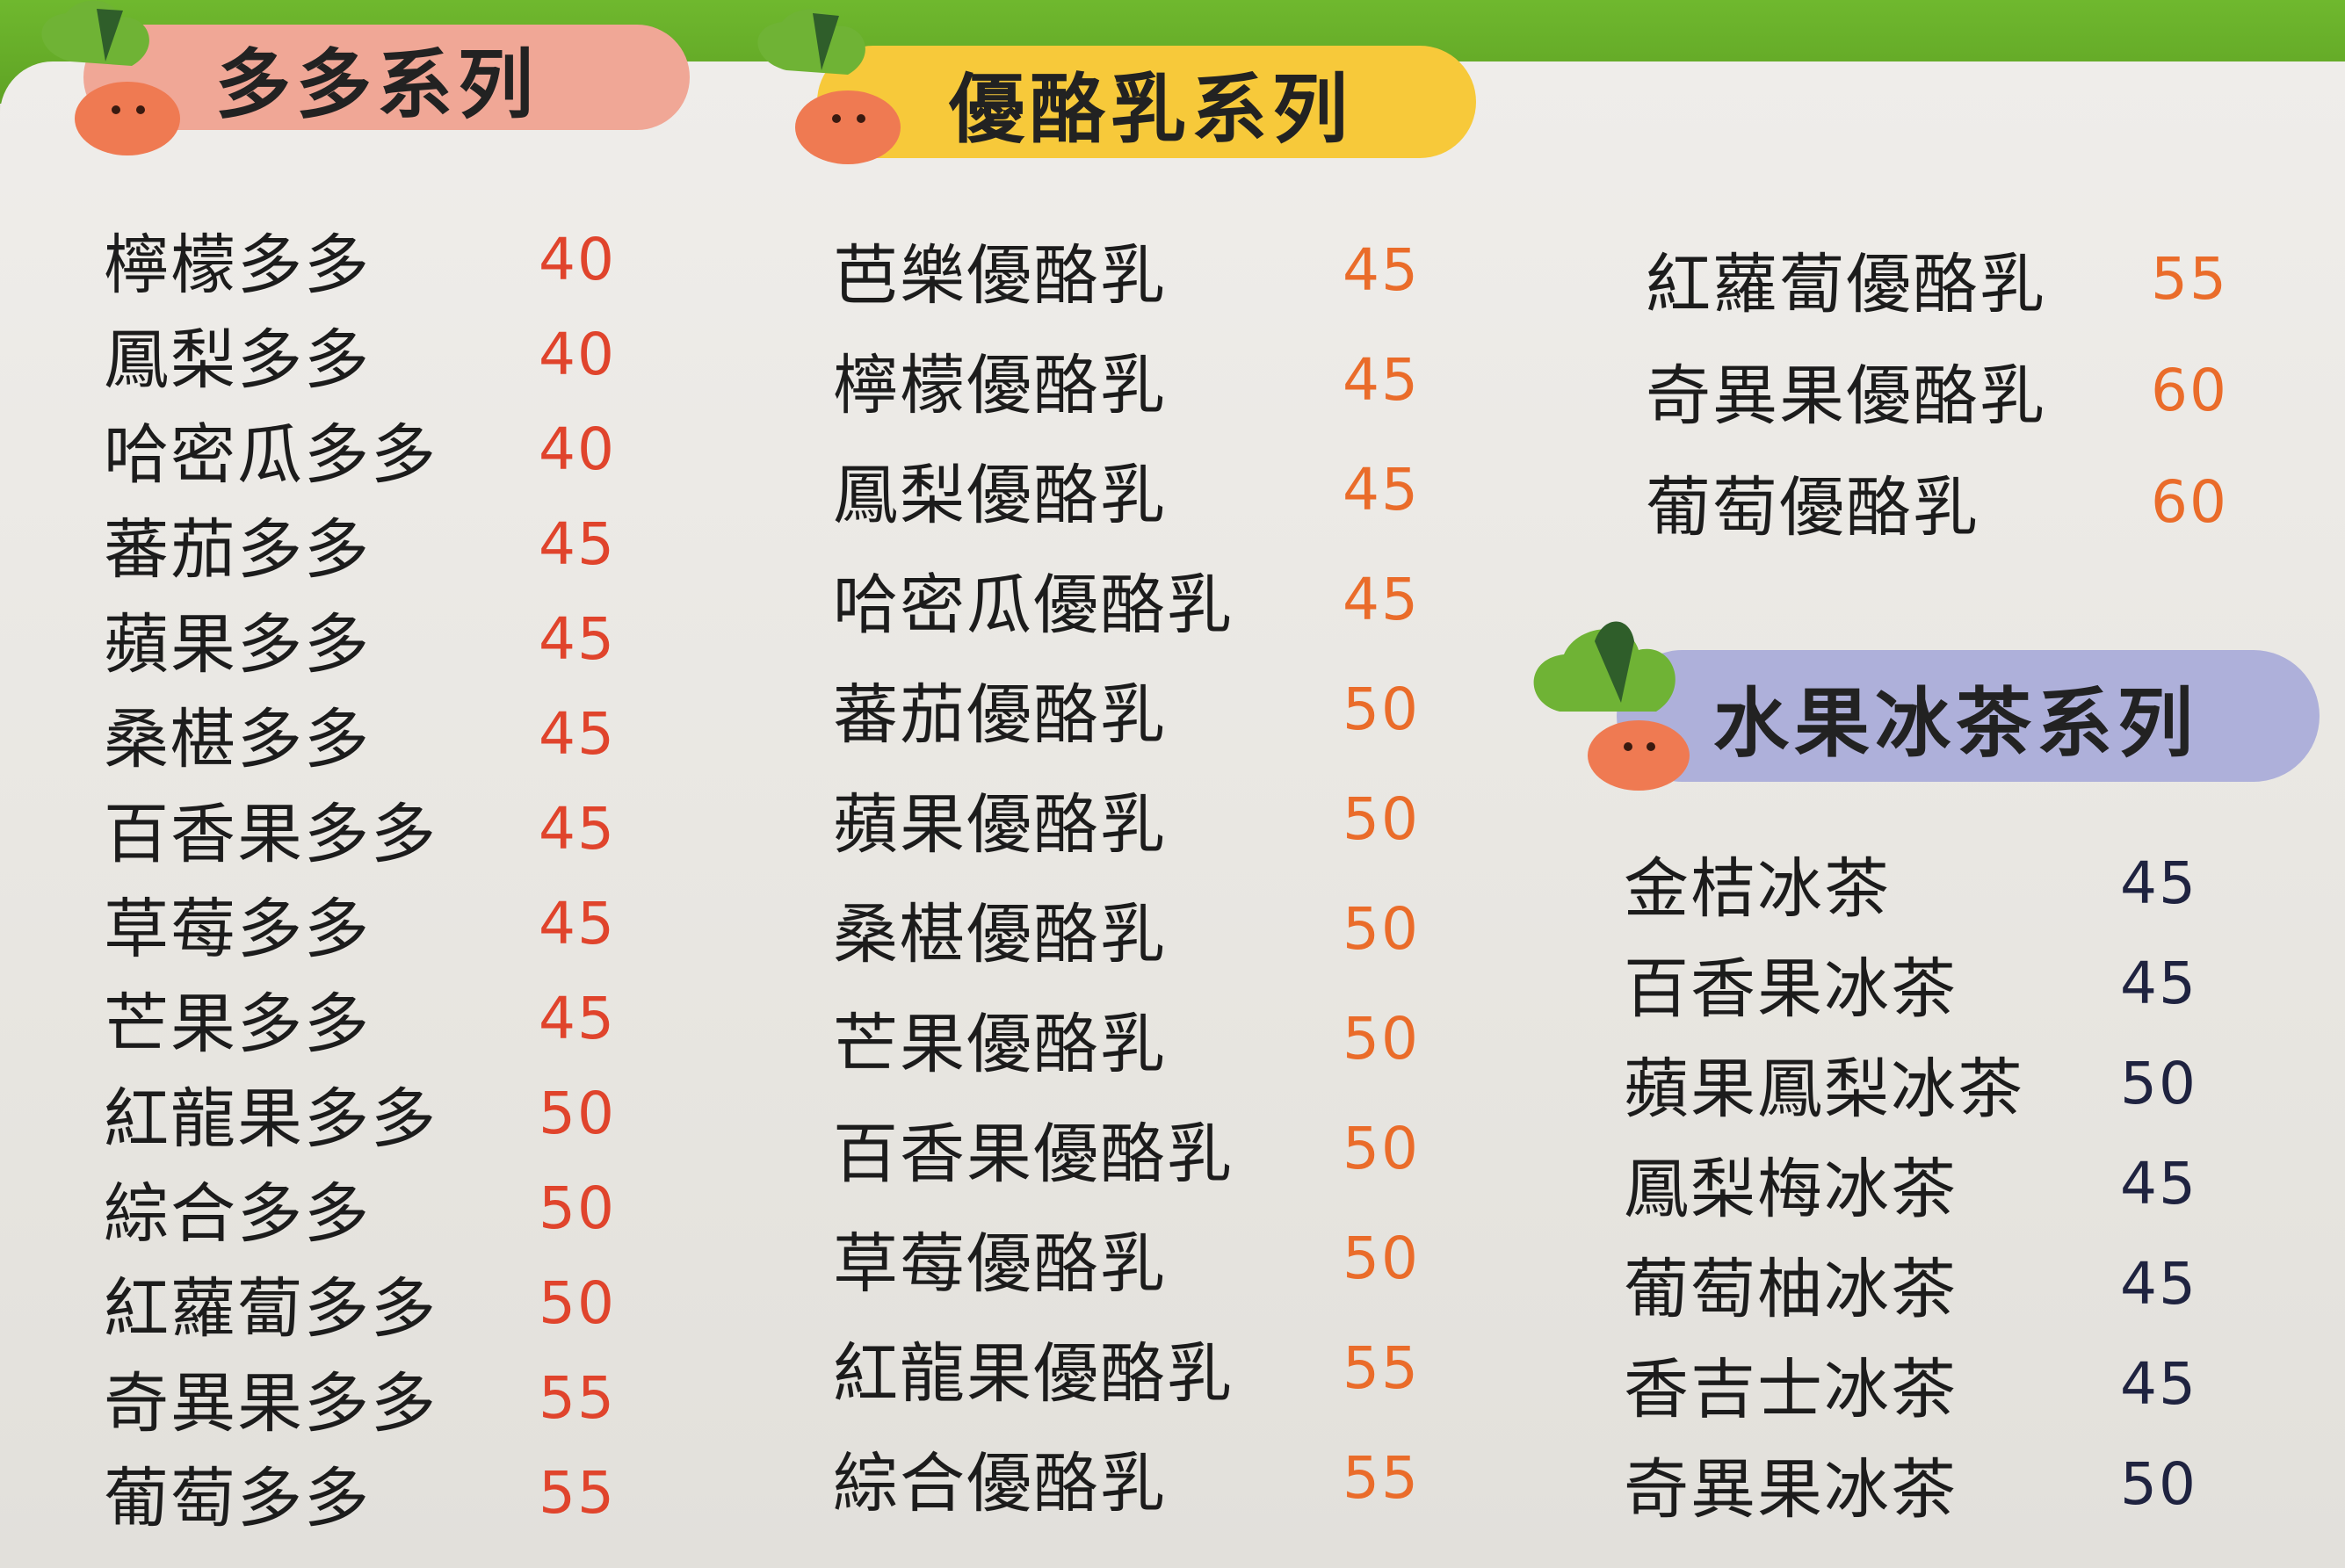 The width and height of the screenshot is (2345, 1568). What do you see at coordinates (237, 1498) in the screenshot?
I see `menu-item-name: 葡萄多多` at bounding box center [237, 1498].